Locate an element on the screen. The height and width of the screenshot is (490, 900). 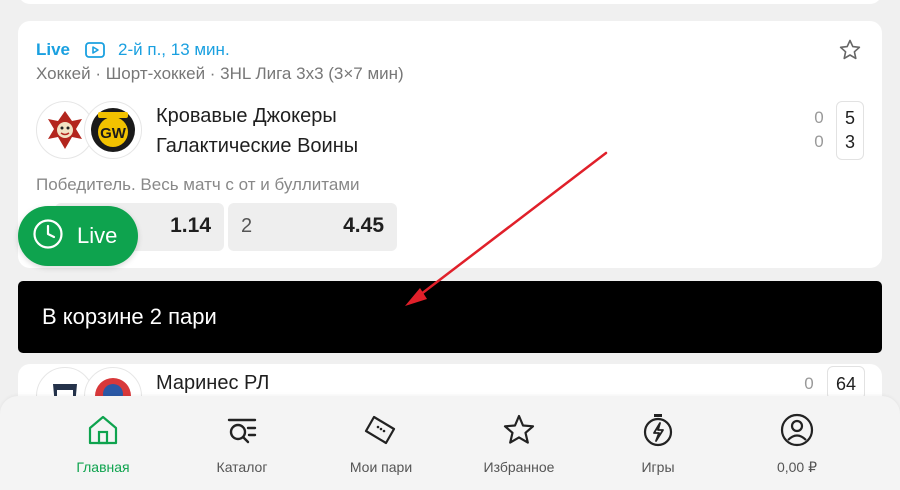
score-current-marines: 64 is located at coordinates (846, 383).